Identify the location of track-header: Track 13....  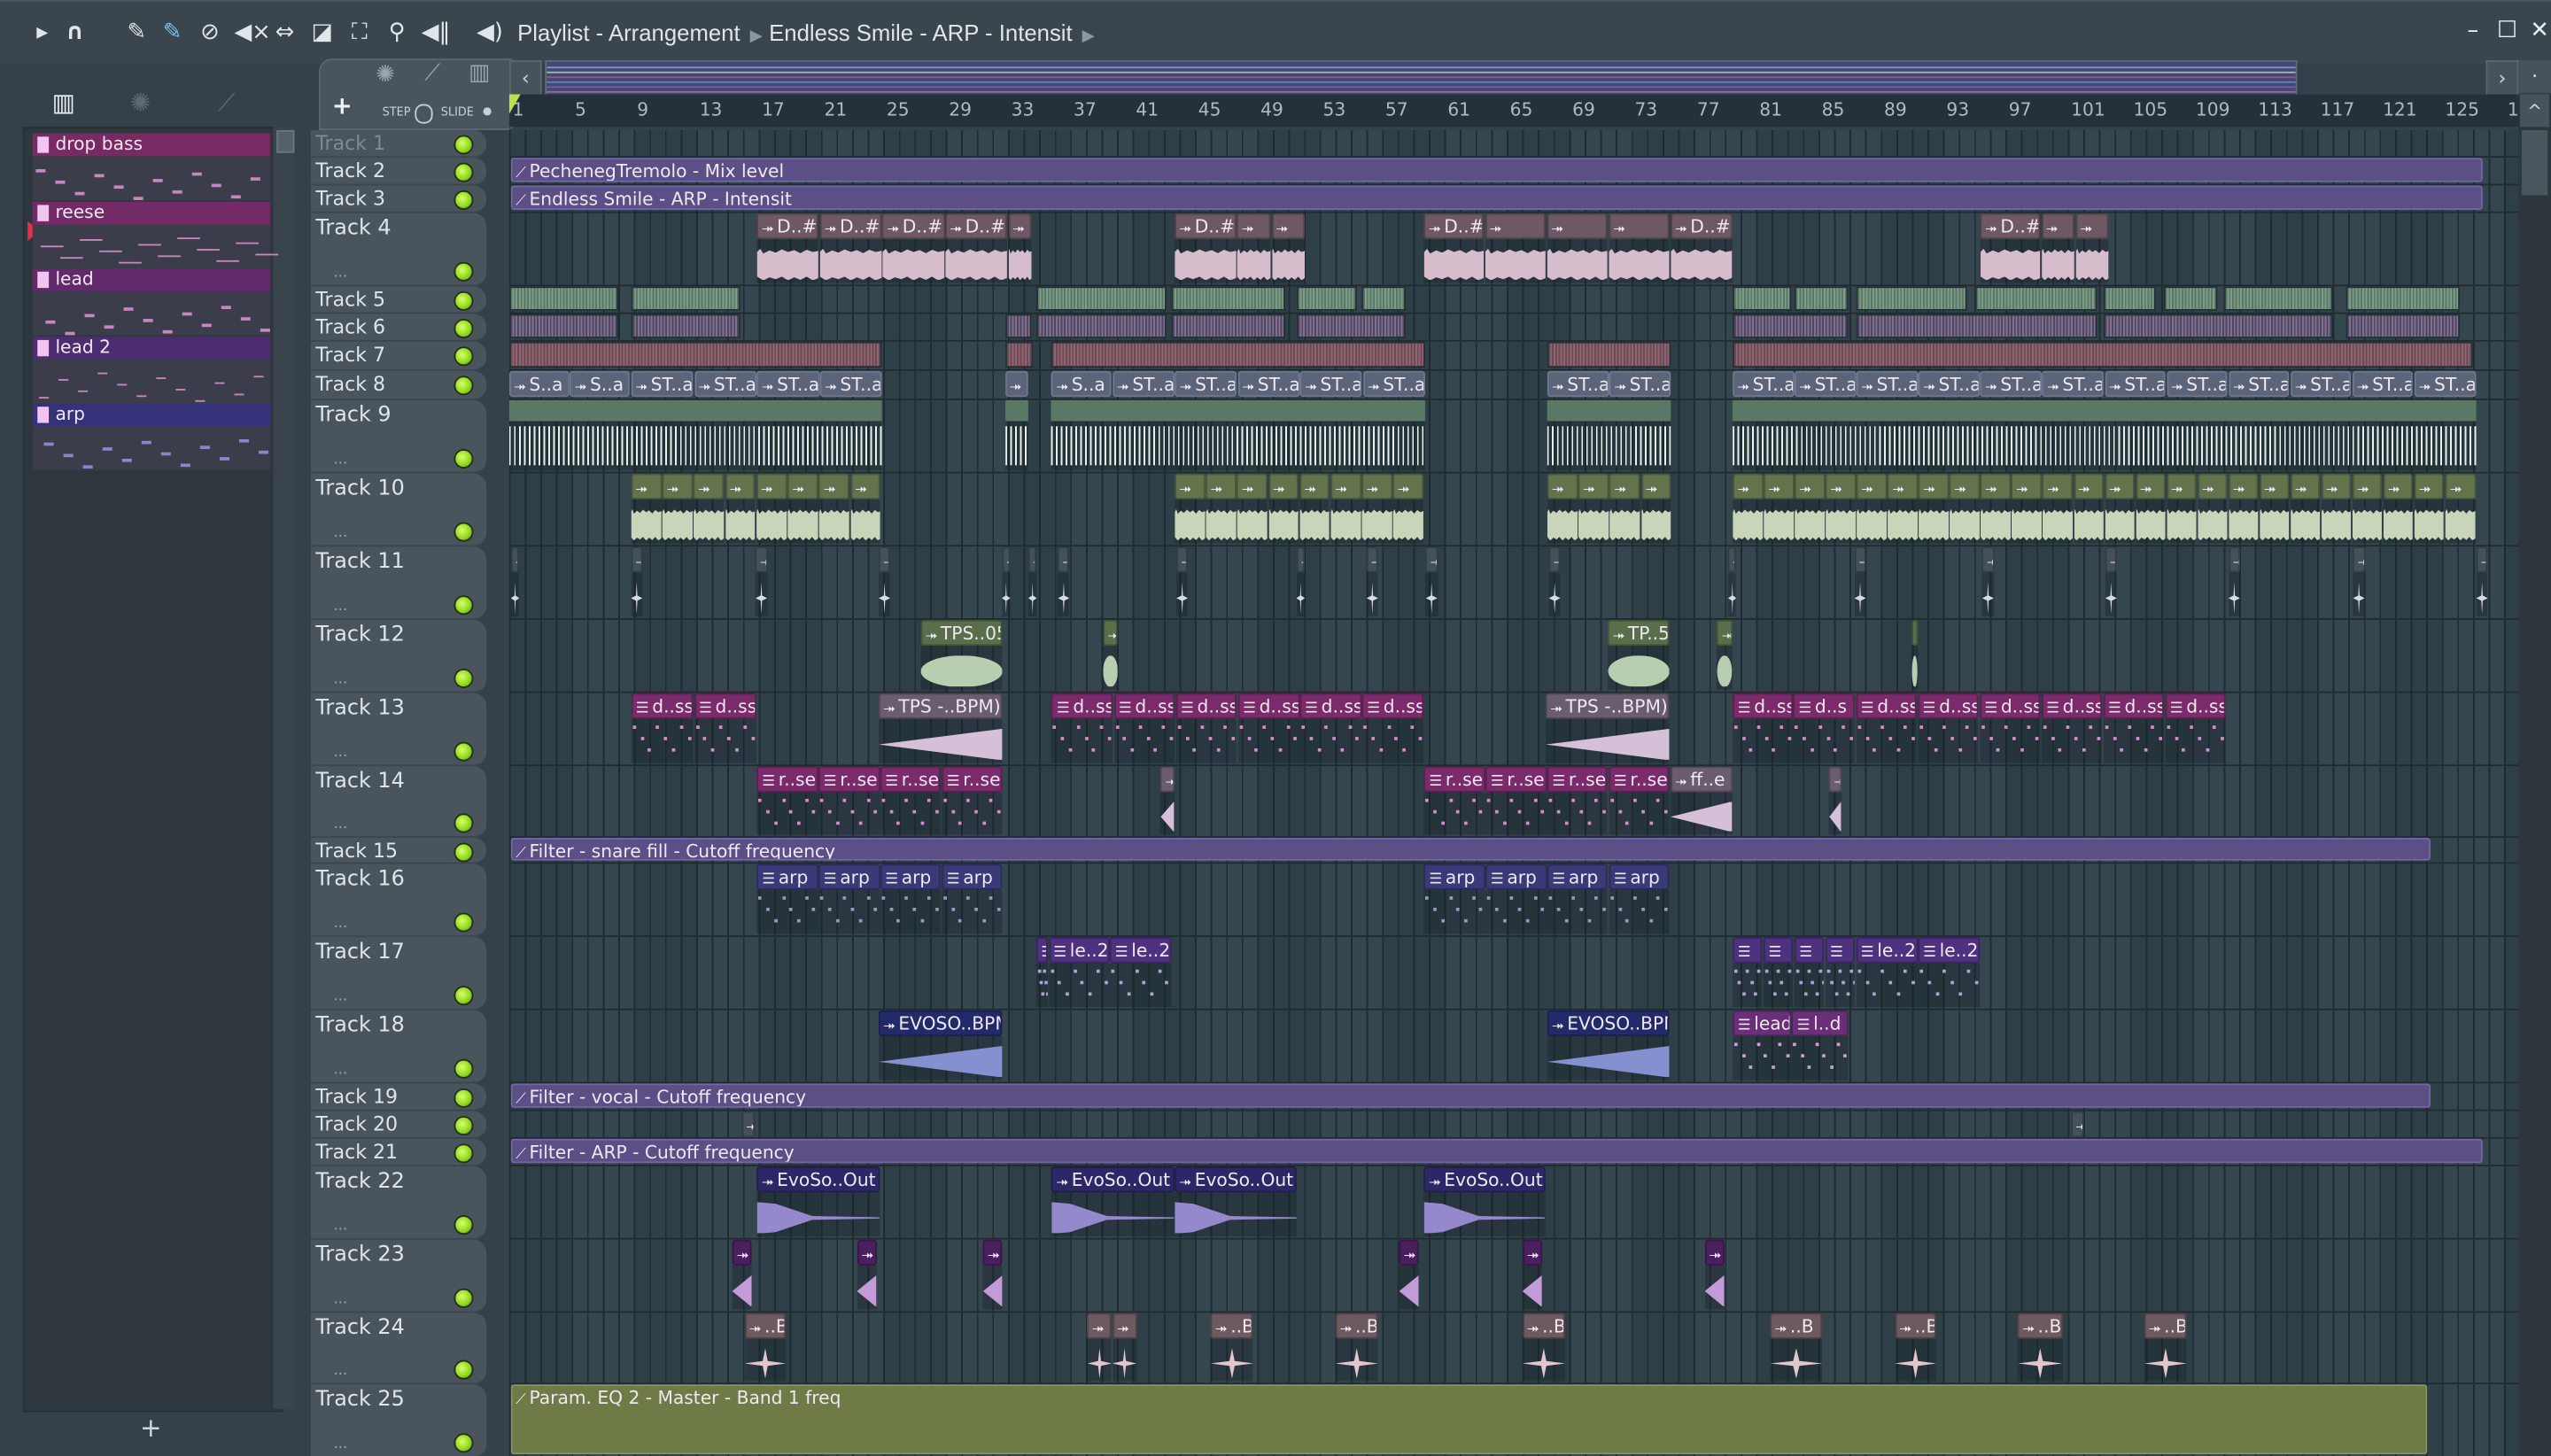
(398, 730).